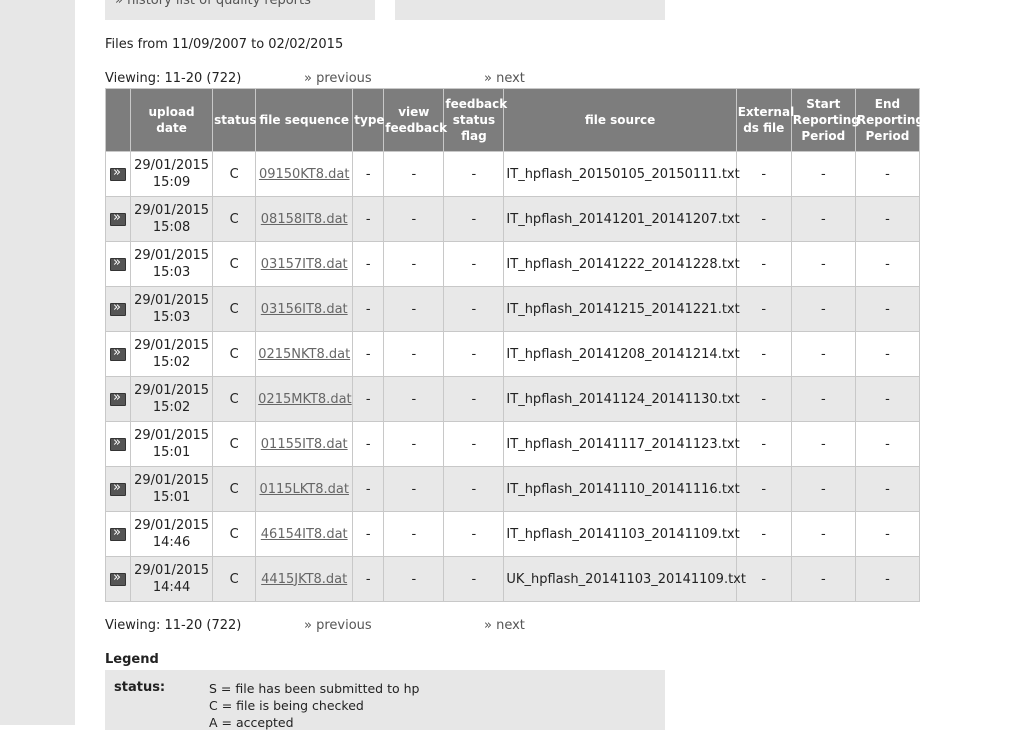  I want to click on file-sequence-link: 01155IT8.dat, so click(304, 444).